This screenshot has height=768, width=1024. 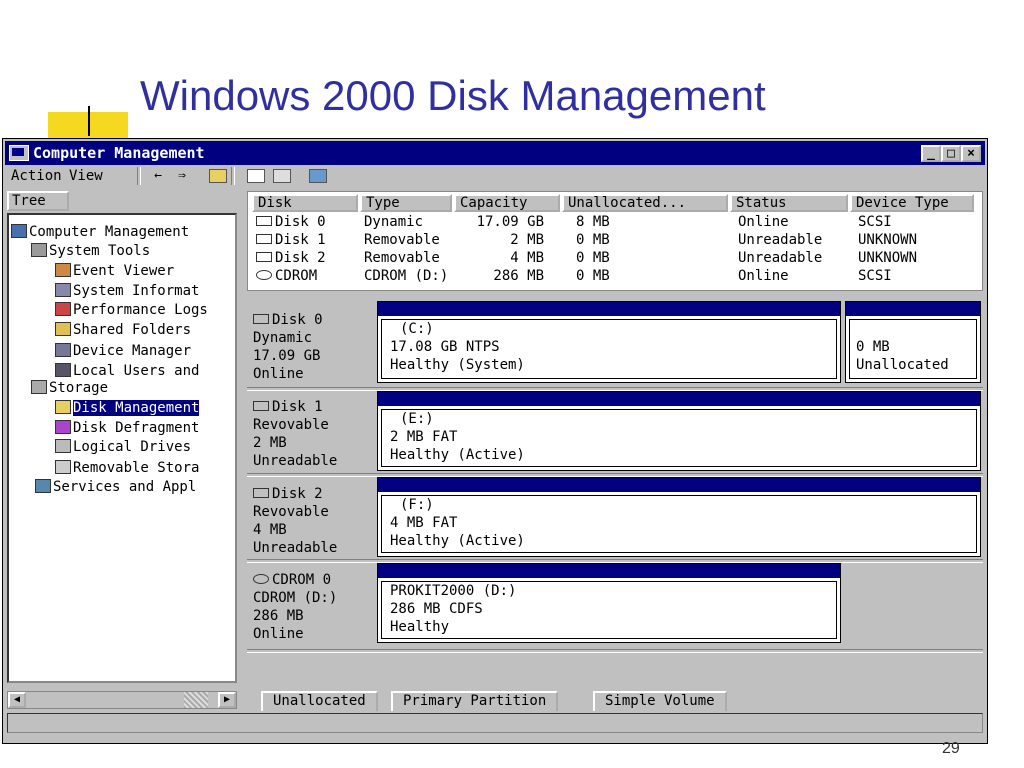 What do you see at coordinates (39, 387) in the screenshot?
I see `storage-icon` at bounding box center [39, 387].